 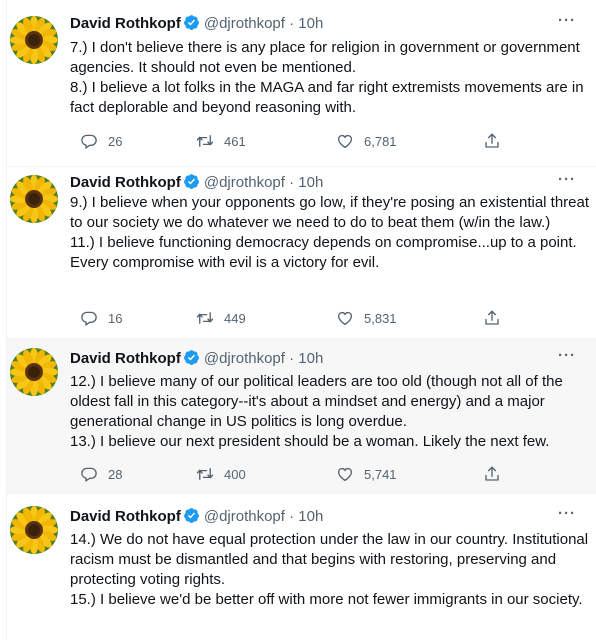 I want to click on like-button: 5,741, so click(x=366, y=474).